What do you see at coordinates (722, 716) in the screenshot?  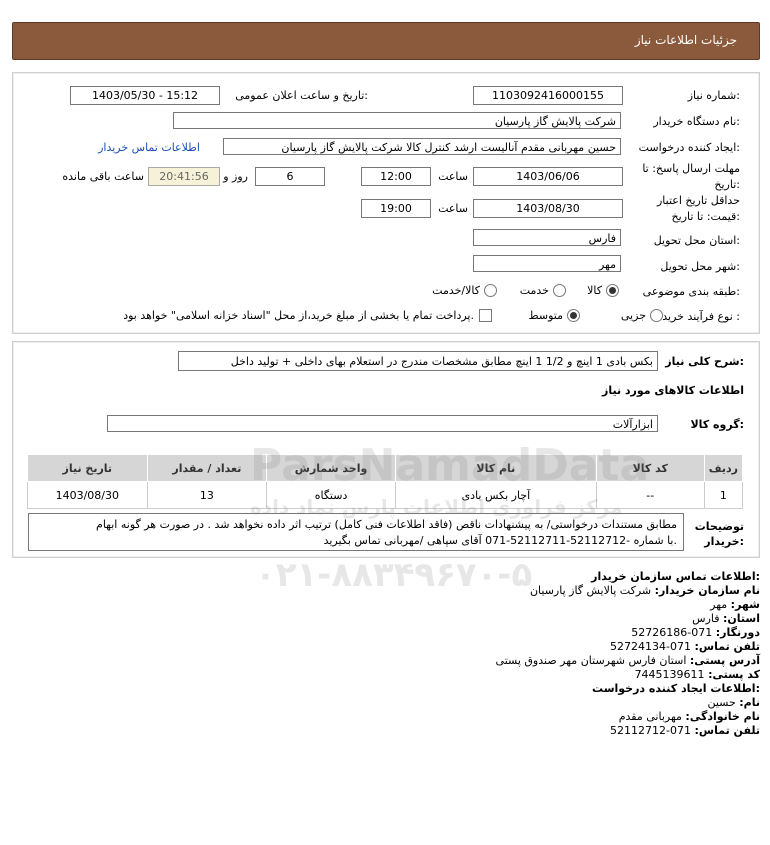 I see `contact-last-name-label: نام خانوادگی:` at bounding box center [722, 716].